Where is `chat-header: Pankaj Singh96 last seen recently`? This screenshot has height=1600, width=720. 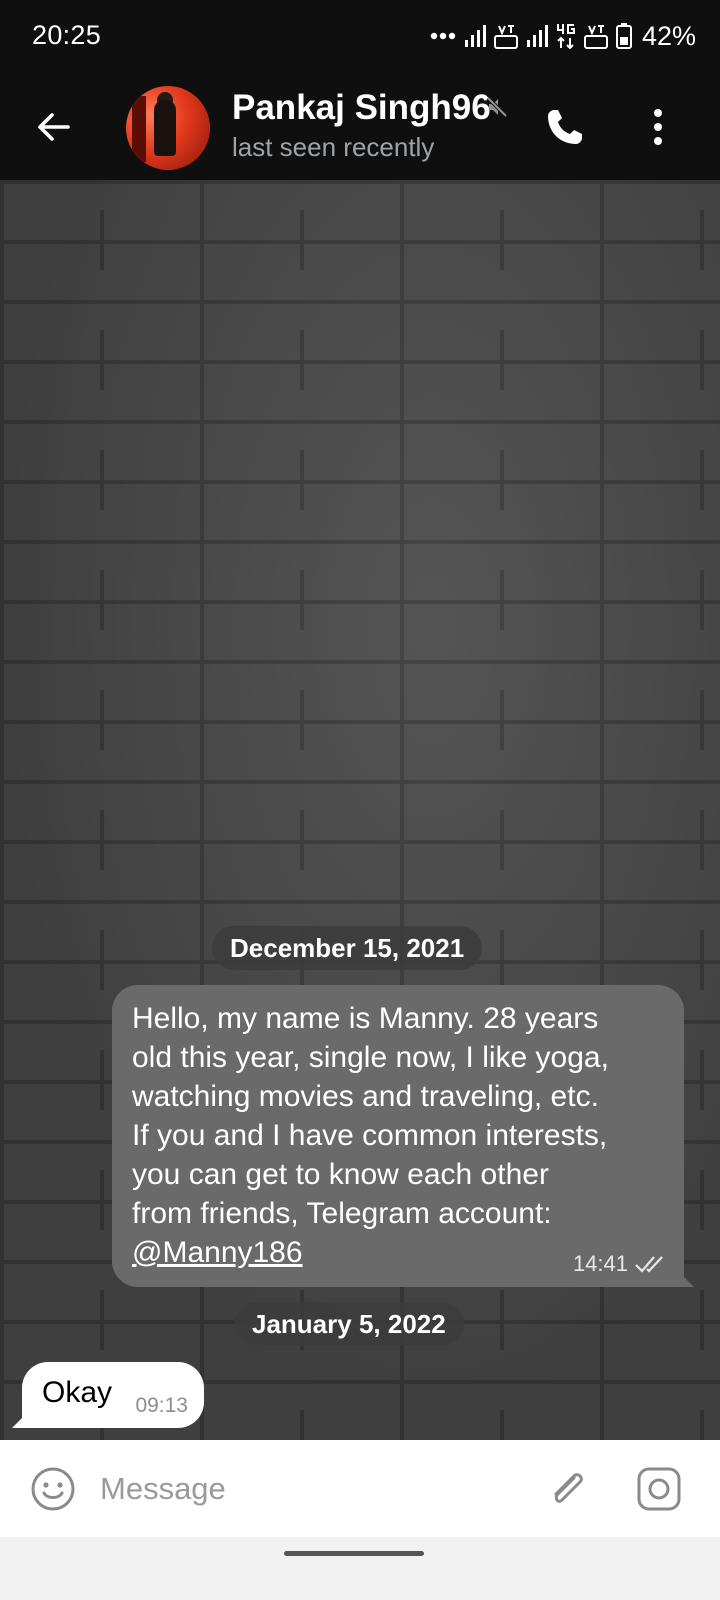 chat-header: Pankaj Singh96 last seen recently is located at coordinates (360, 127).